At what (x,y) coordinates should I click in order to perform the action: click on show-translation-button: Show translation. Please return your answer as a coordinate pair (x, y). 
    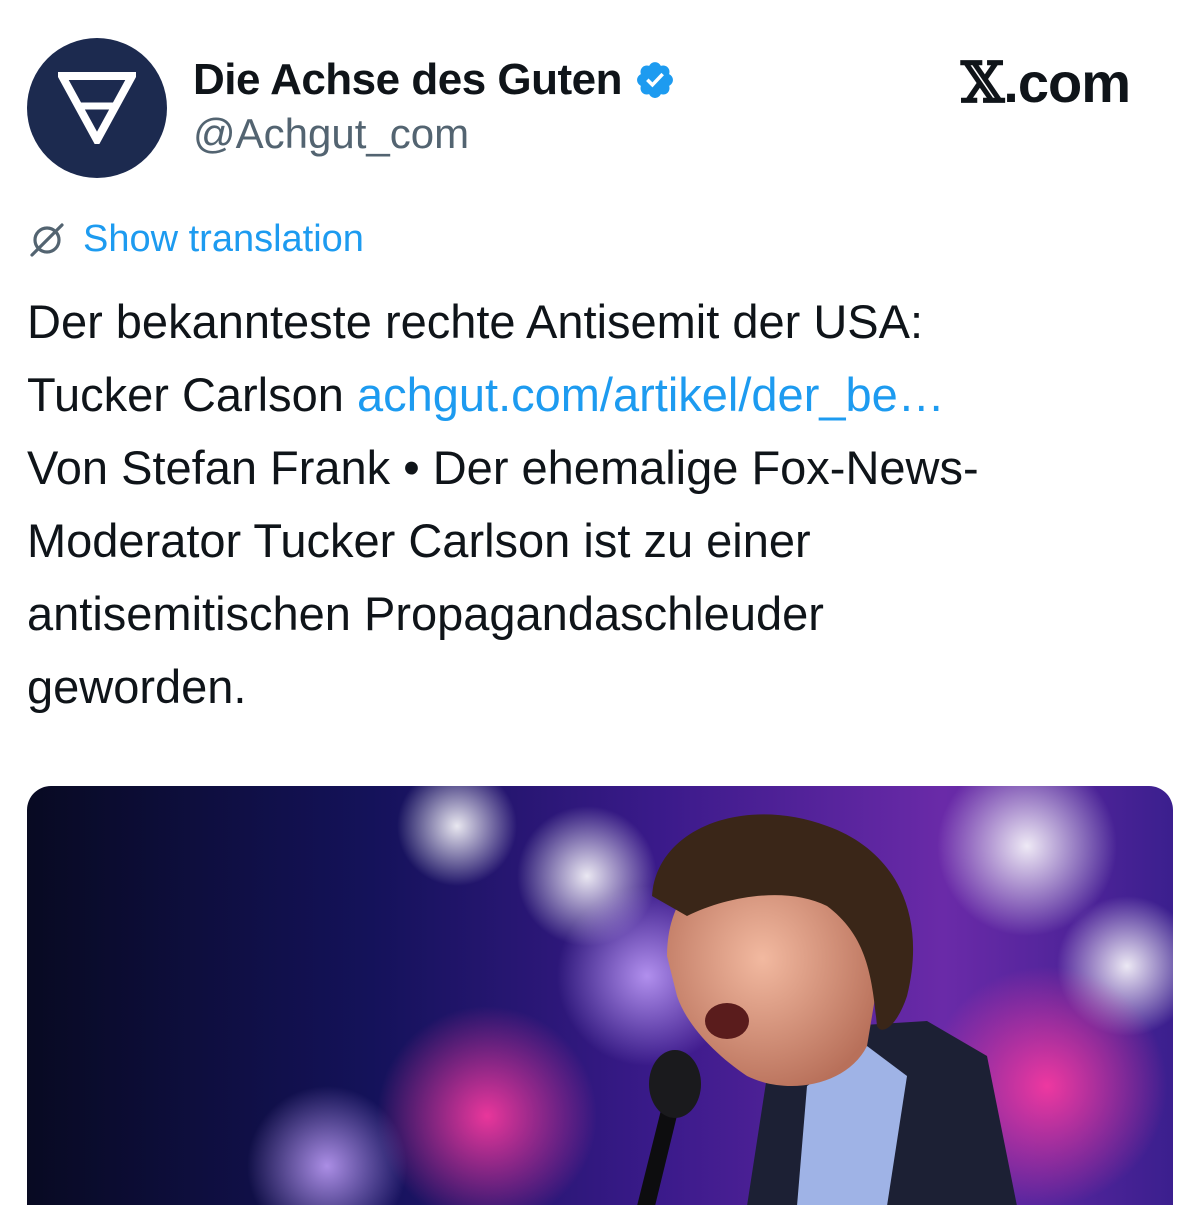
    Looking at the image, I should click on (195, 239).